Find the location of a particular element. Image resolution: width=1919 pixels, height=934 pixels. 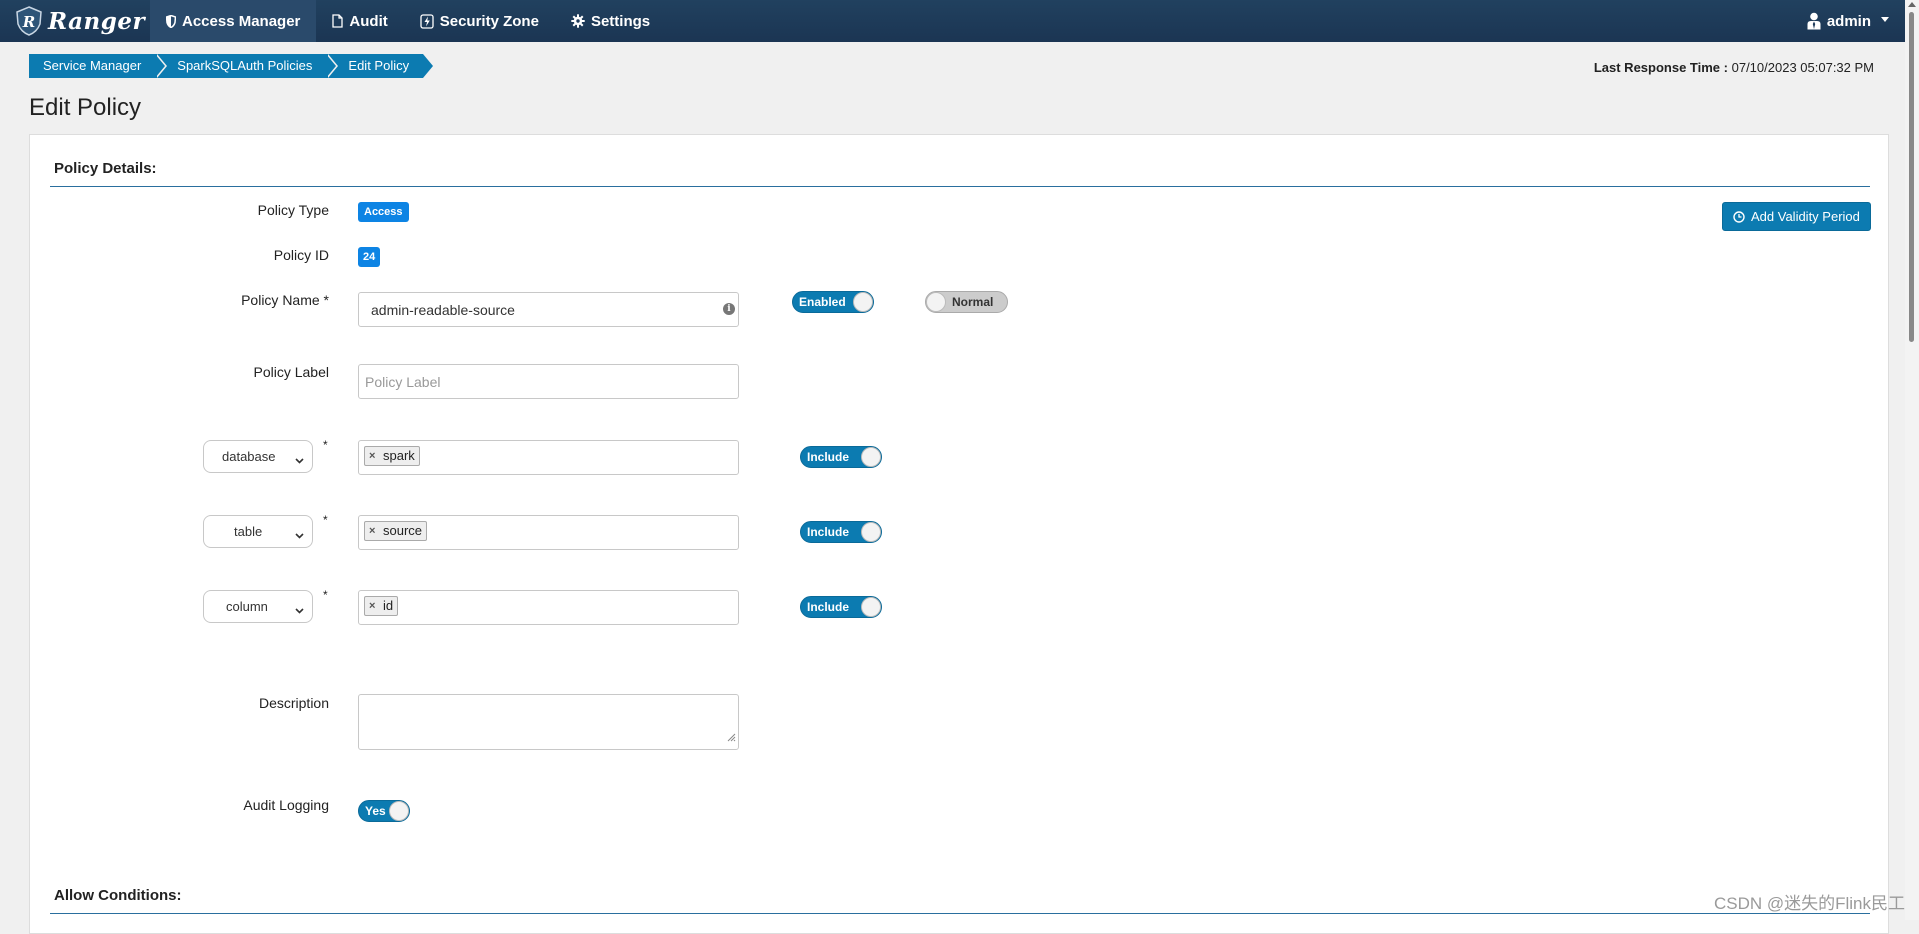

policy-name-label: Policy Name * is located at coordinates (285, 300).